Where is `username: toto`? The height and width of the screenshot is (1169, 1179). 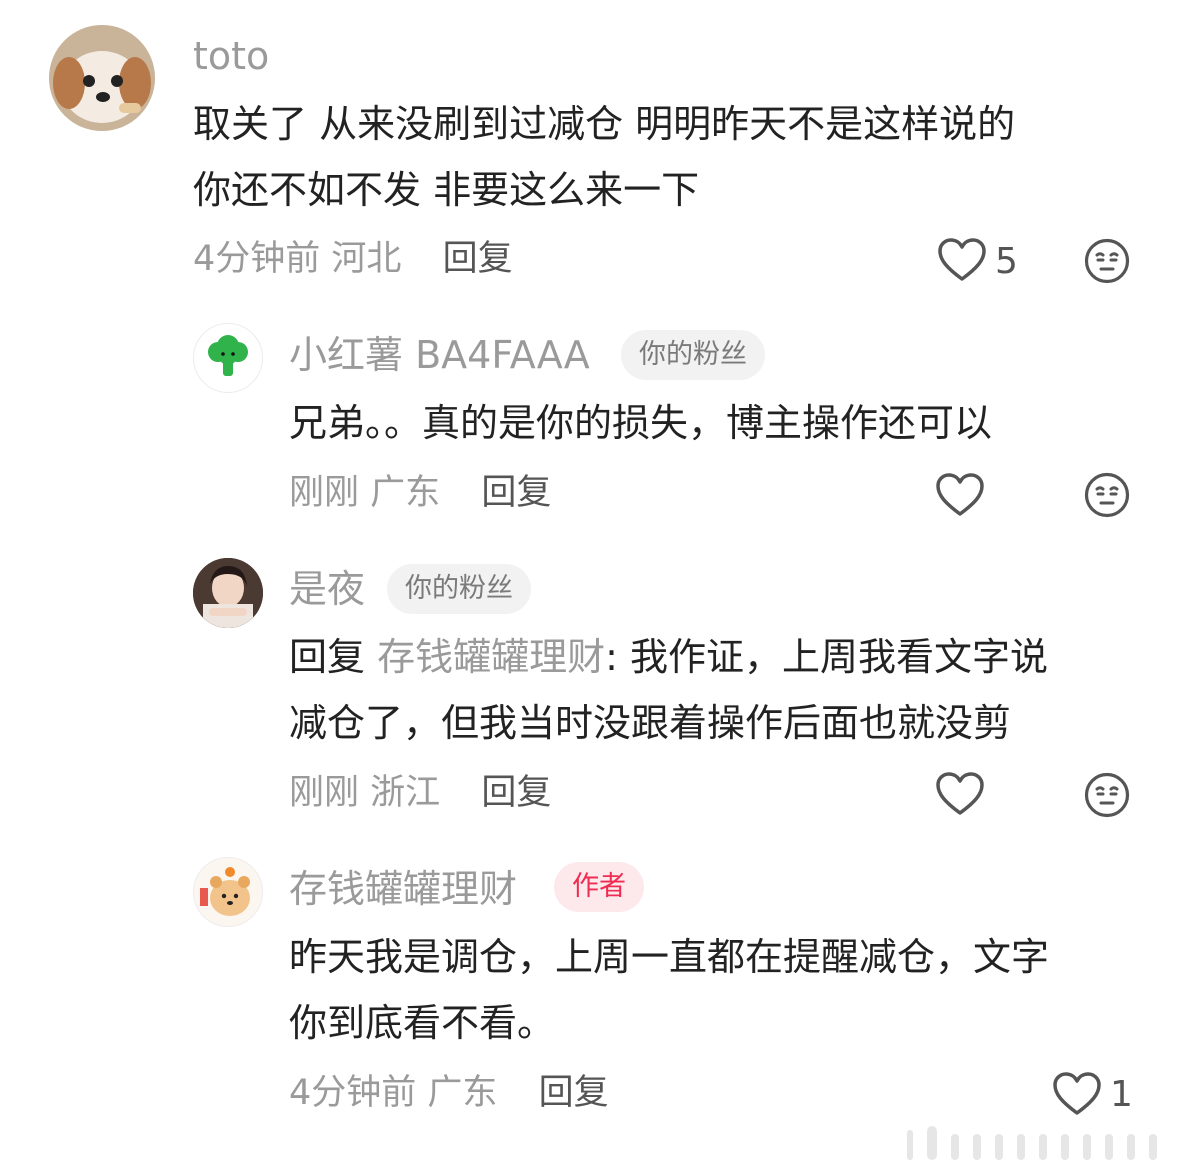
username: toto is located at coordinates (231, 56).